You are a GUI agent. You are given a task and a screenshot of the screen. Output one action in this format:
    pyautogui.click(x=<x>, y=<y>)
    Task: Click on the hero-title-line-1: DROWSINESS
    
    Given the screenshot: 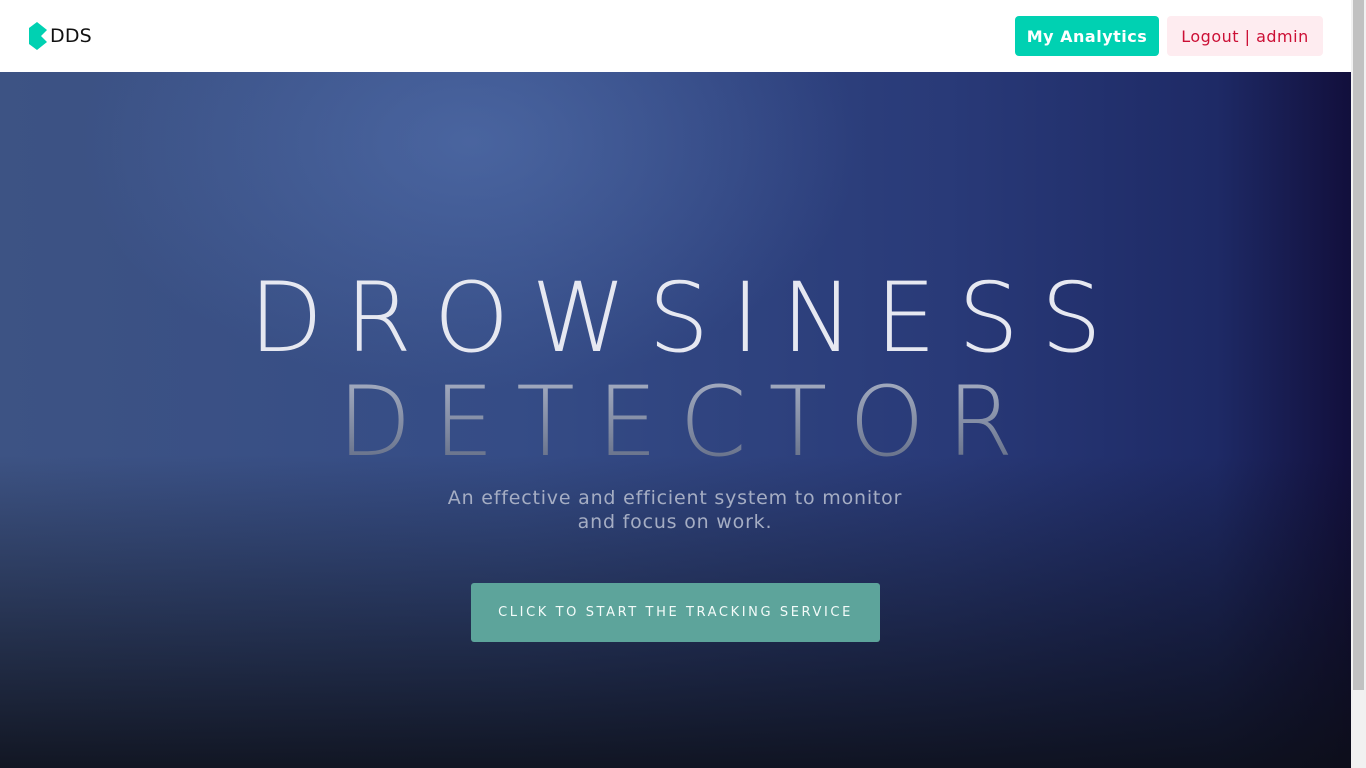 What is the action you would take?
    pyautogui.click(x=686, y=318)
    